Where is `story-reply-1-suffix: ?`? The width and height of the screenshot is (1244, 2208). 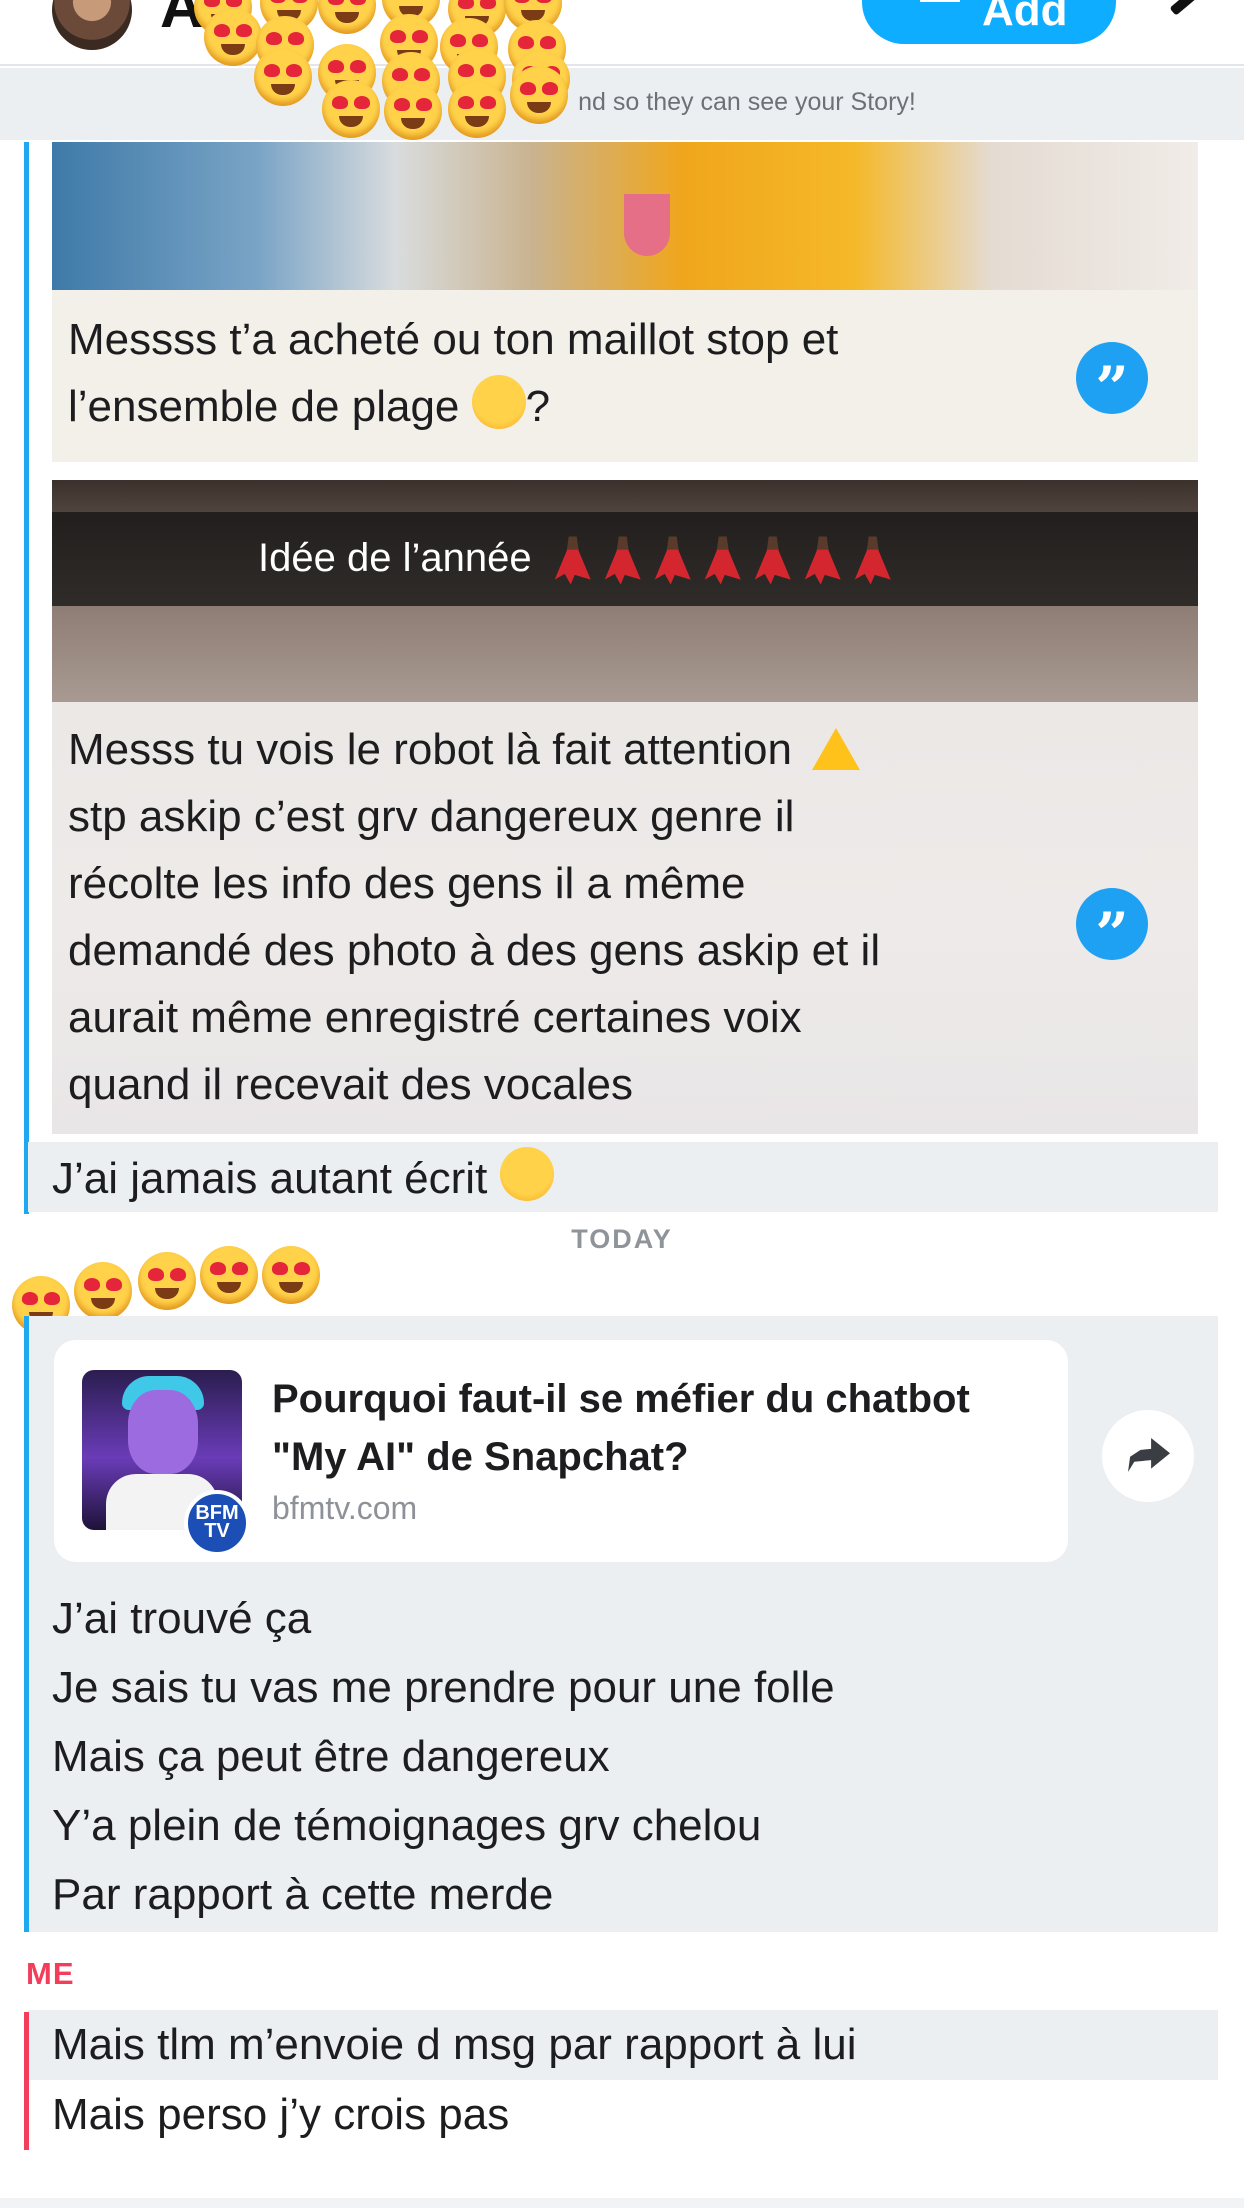
story-reply-1-suffix: ? is located at coordinates (538, 406).